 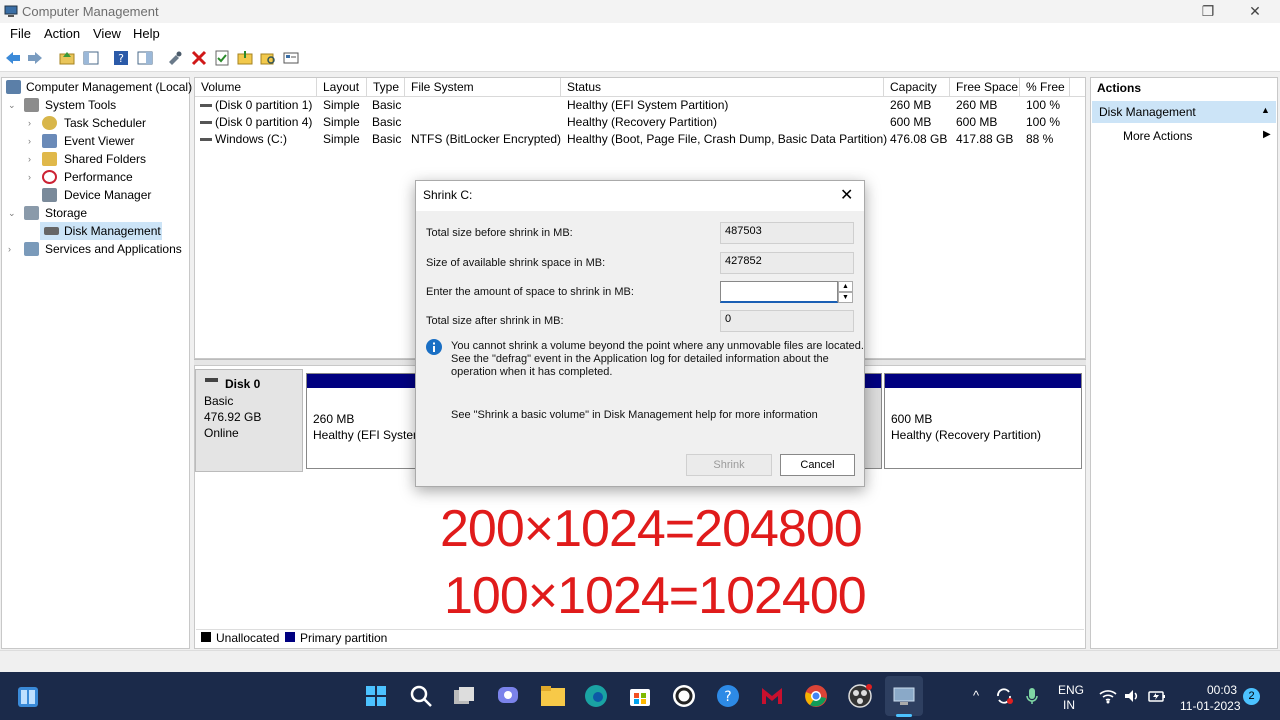 I want to click on app-circle-icon, so click(x=684, y=696).